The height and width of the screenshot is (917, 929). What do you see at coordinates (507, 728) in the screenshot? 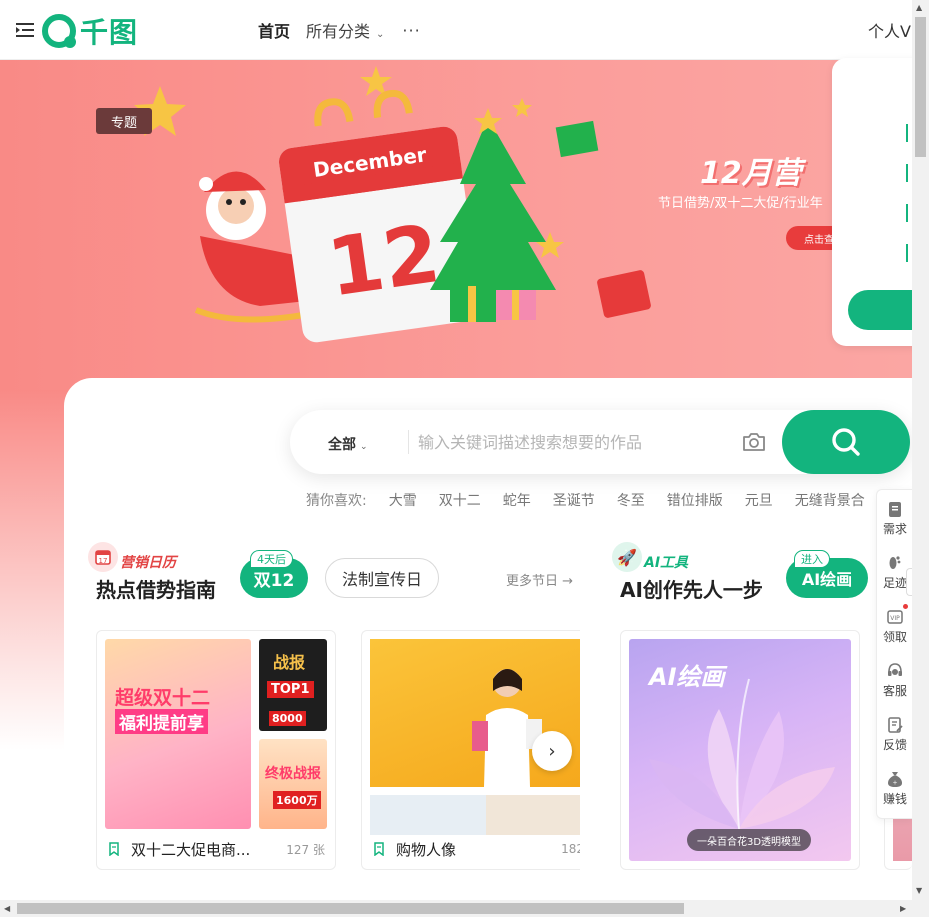
I see `shopper-illustration` at bounding box center [507, 728].